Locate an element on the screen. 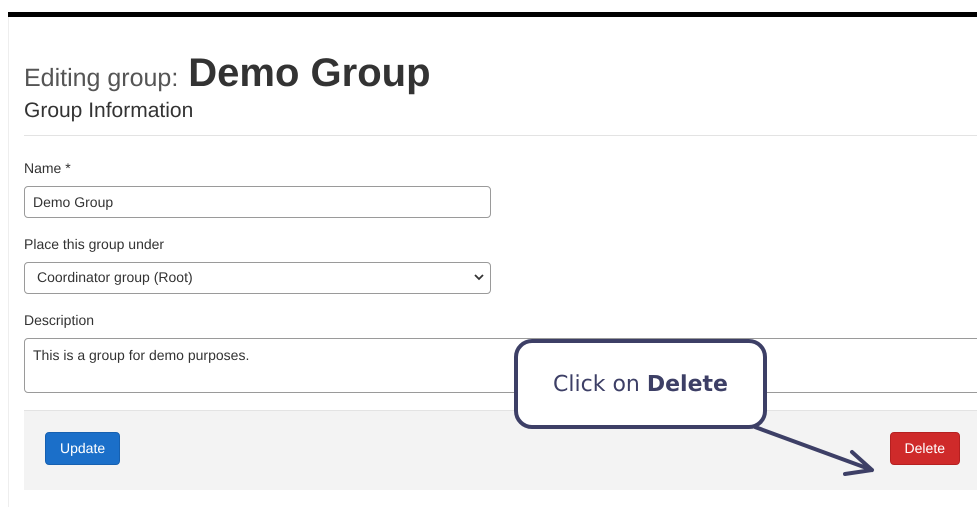 The image size is (977, 507). delete-button: Delete is located at coordinates (925, 448).